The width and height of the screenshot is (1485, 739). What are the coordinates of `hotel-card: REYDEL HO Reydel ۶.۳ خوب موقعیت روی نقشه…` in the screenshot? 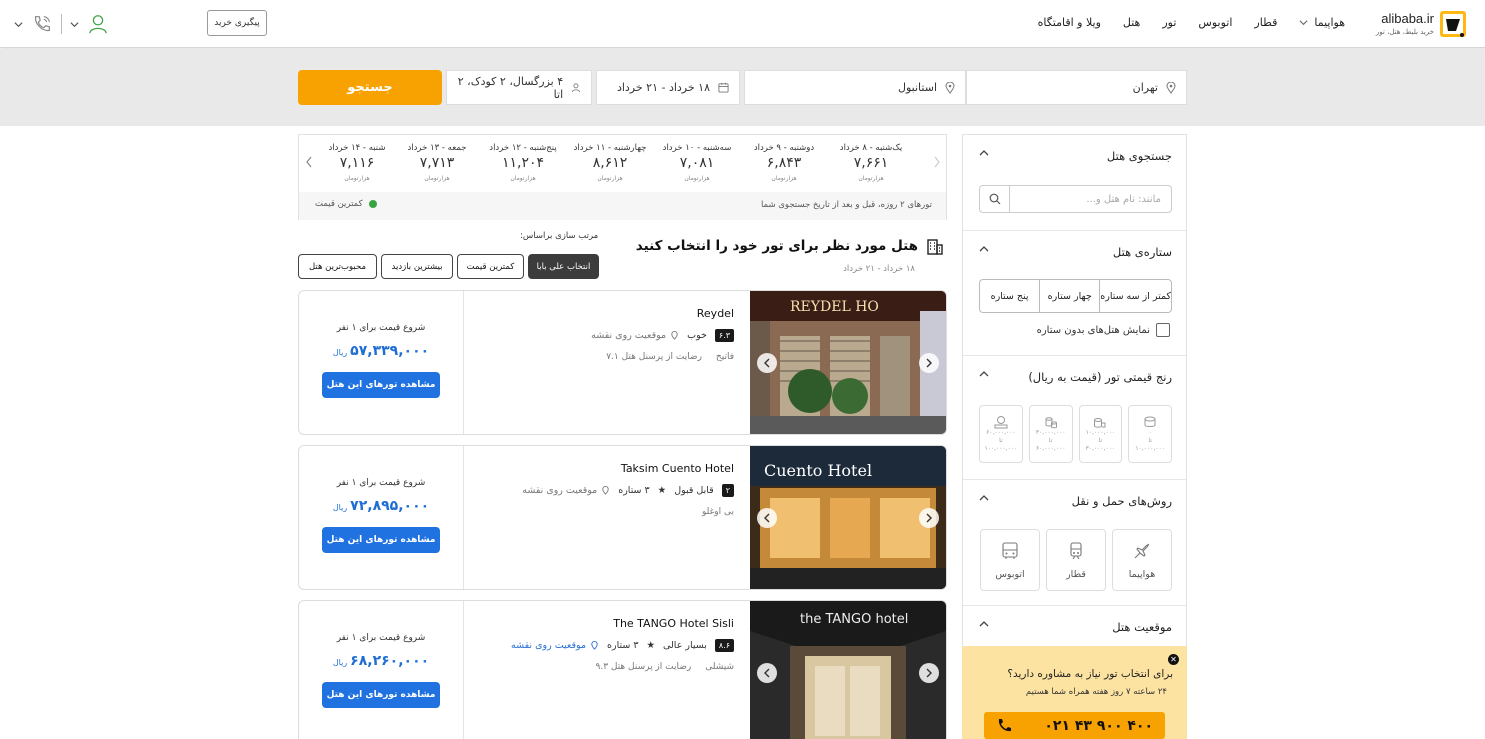 It's located at (622, 362).